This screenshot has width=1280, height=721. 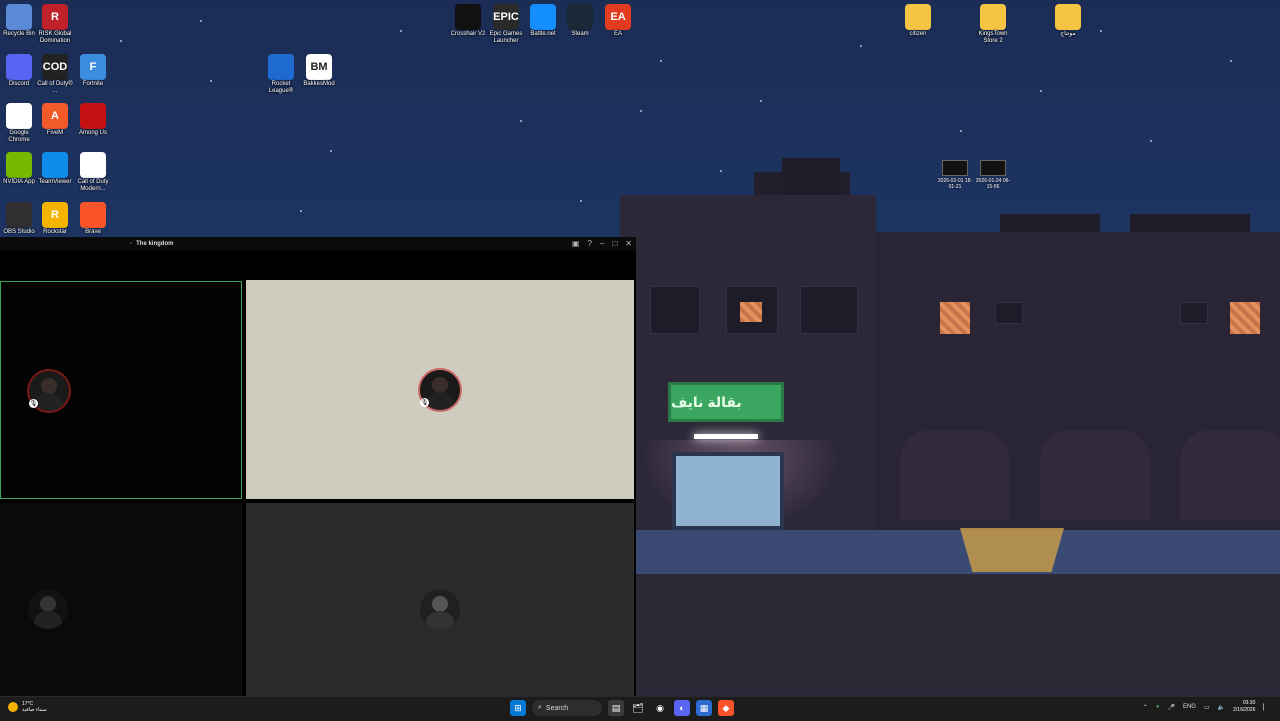 I want to click on call-of-duty-icon: COD, so click(x=55, y=67).